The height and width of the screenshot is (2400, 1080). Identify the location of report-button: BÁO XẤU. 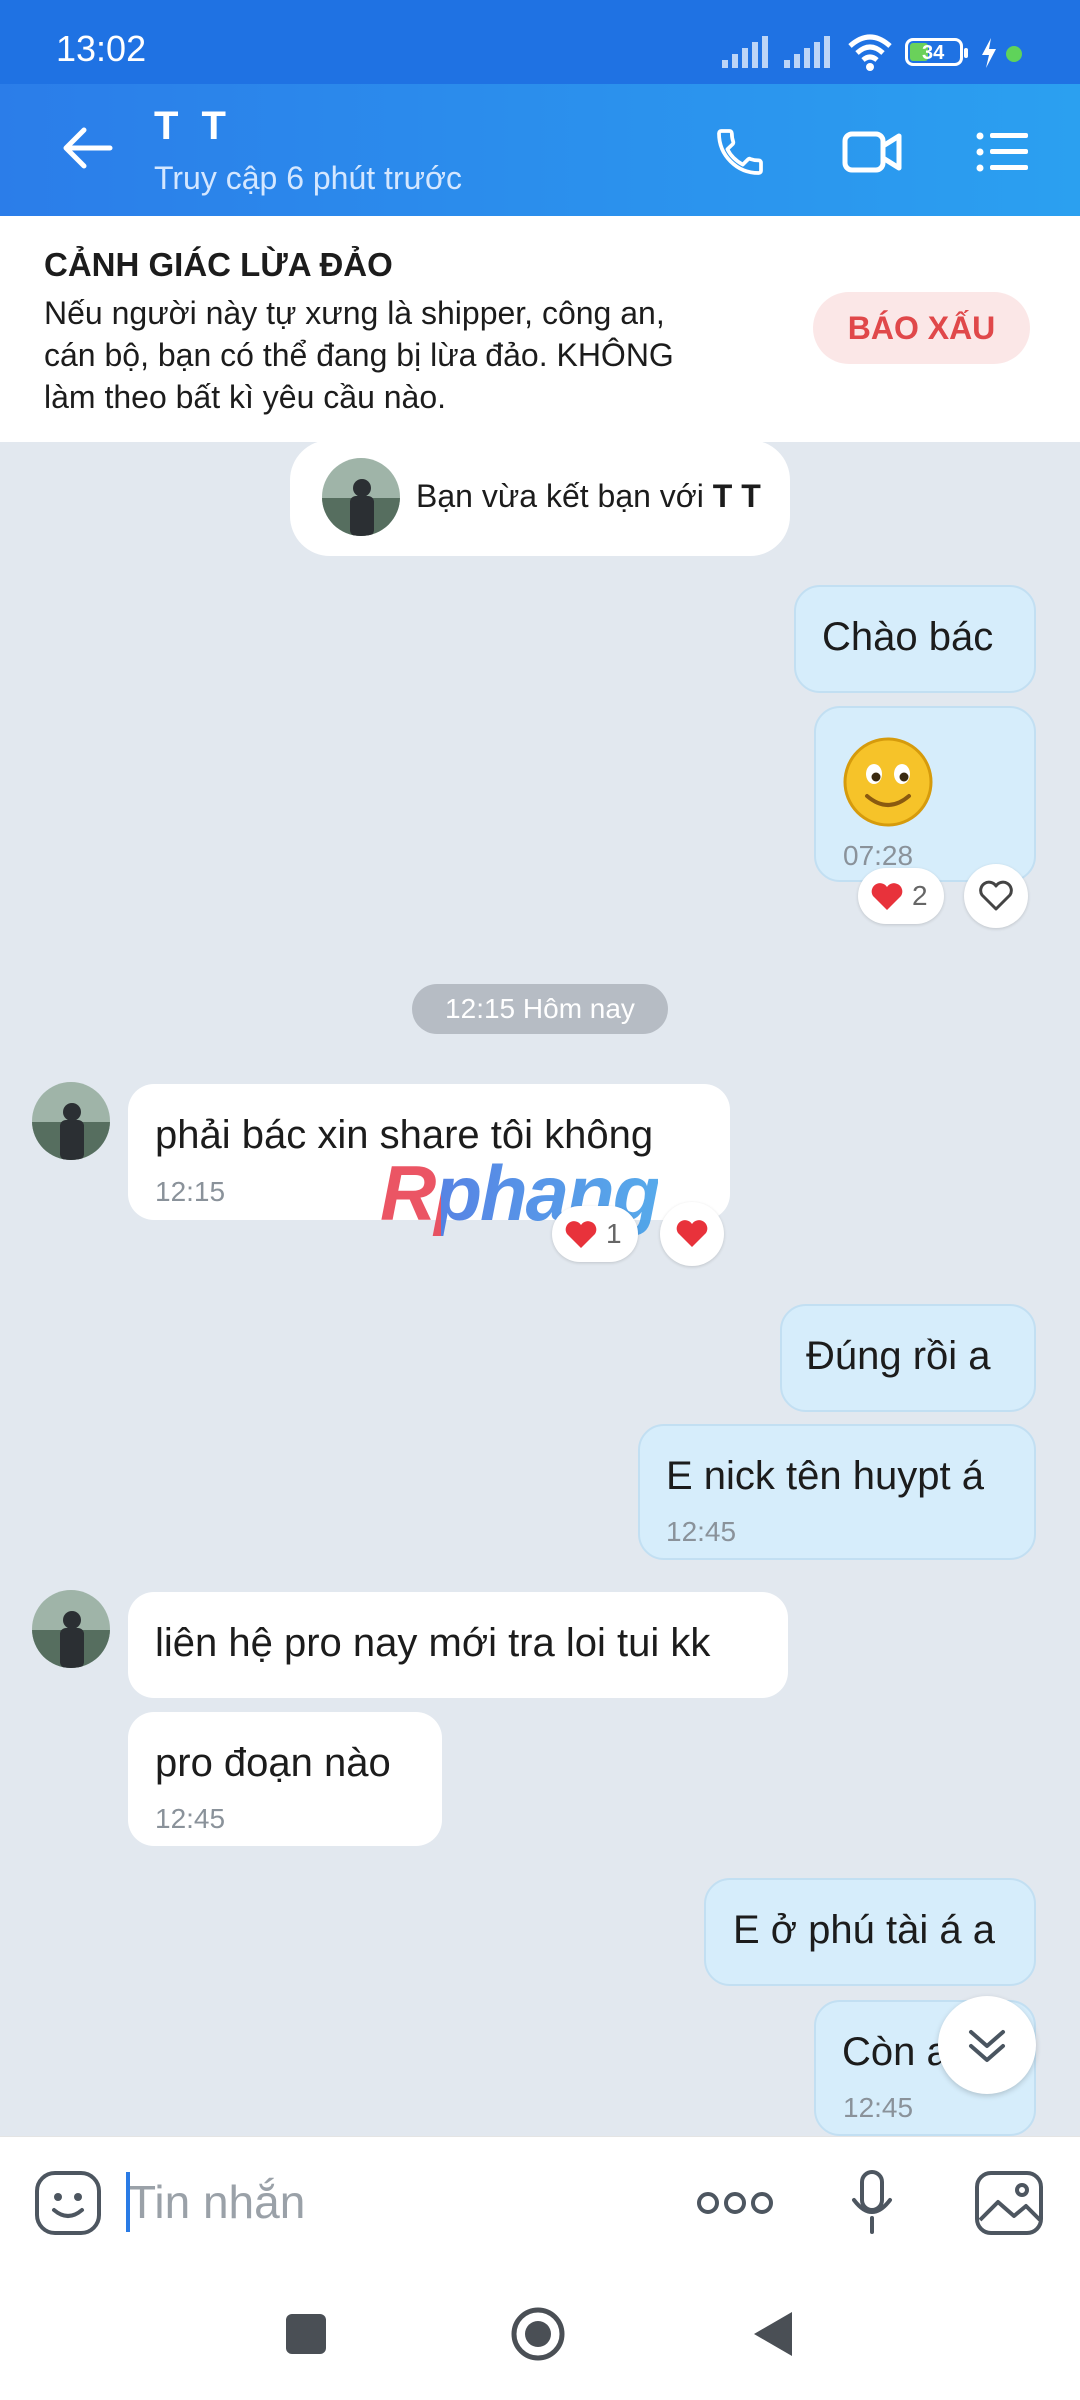
(921, 328).